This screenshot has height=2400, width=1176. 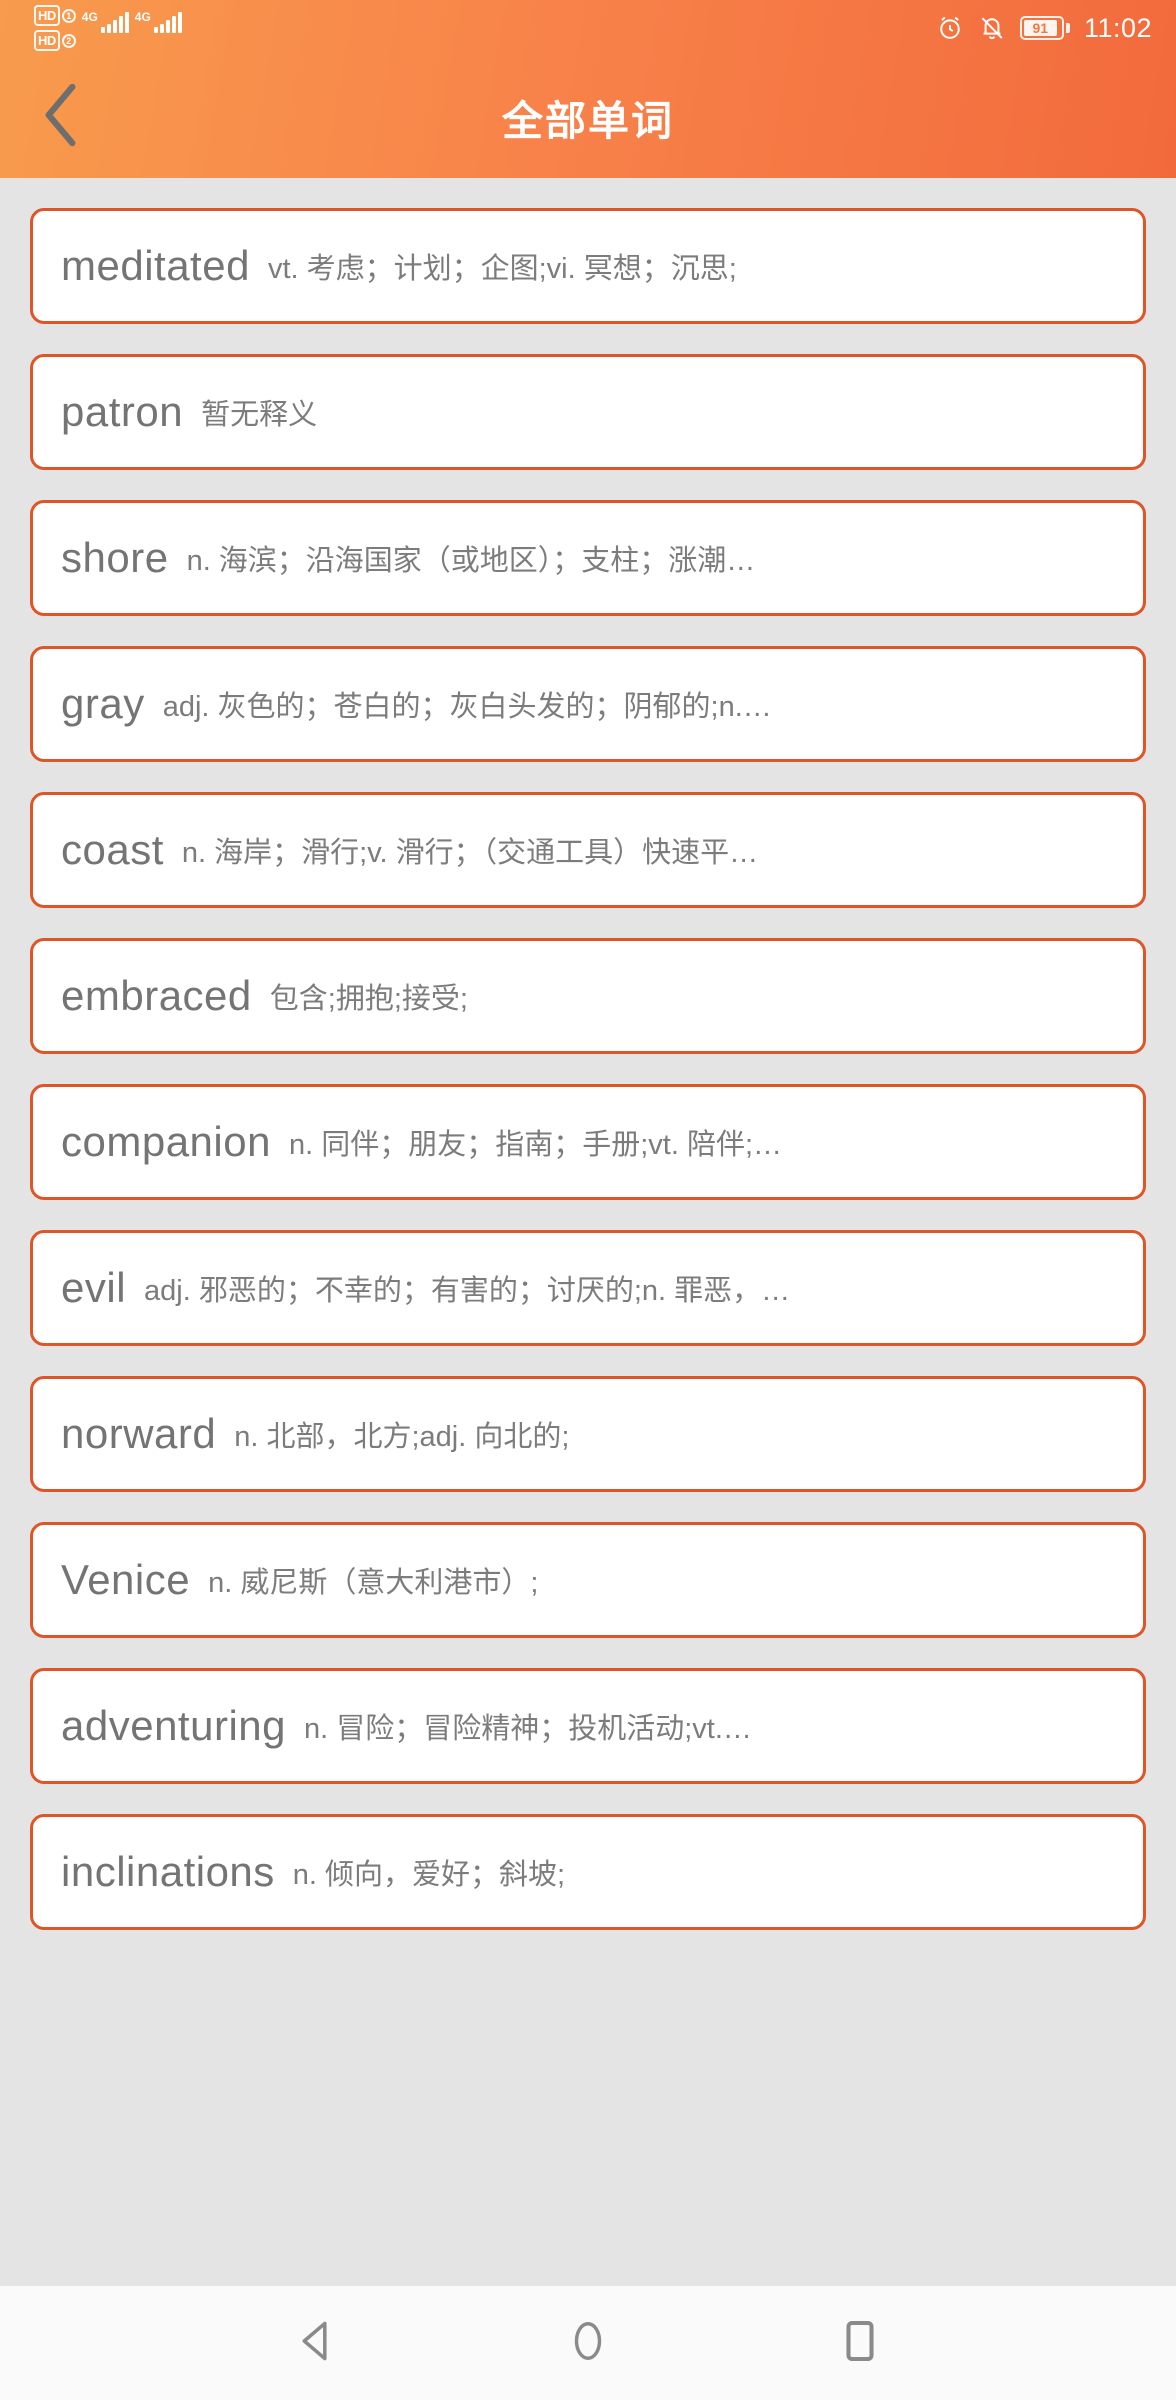 I want to click on system-navigation-bar, so click(x=588, y=2343).